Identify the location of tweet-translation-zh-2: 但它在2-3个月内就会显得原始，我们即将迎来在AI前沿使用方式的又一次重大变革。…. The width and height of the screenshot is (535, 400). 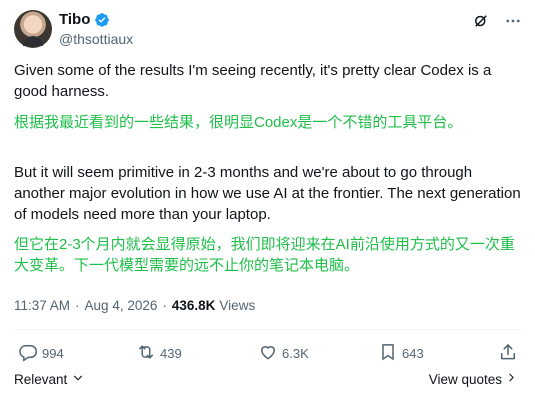
(264, 255).